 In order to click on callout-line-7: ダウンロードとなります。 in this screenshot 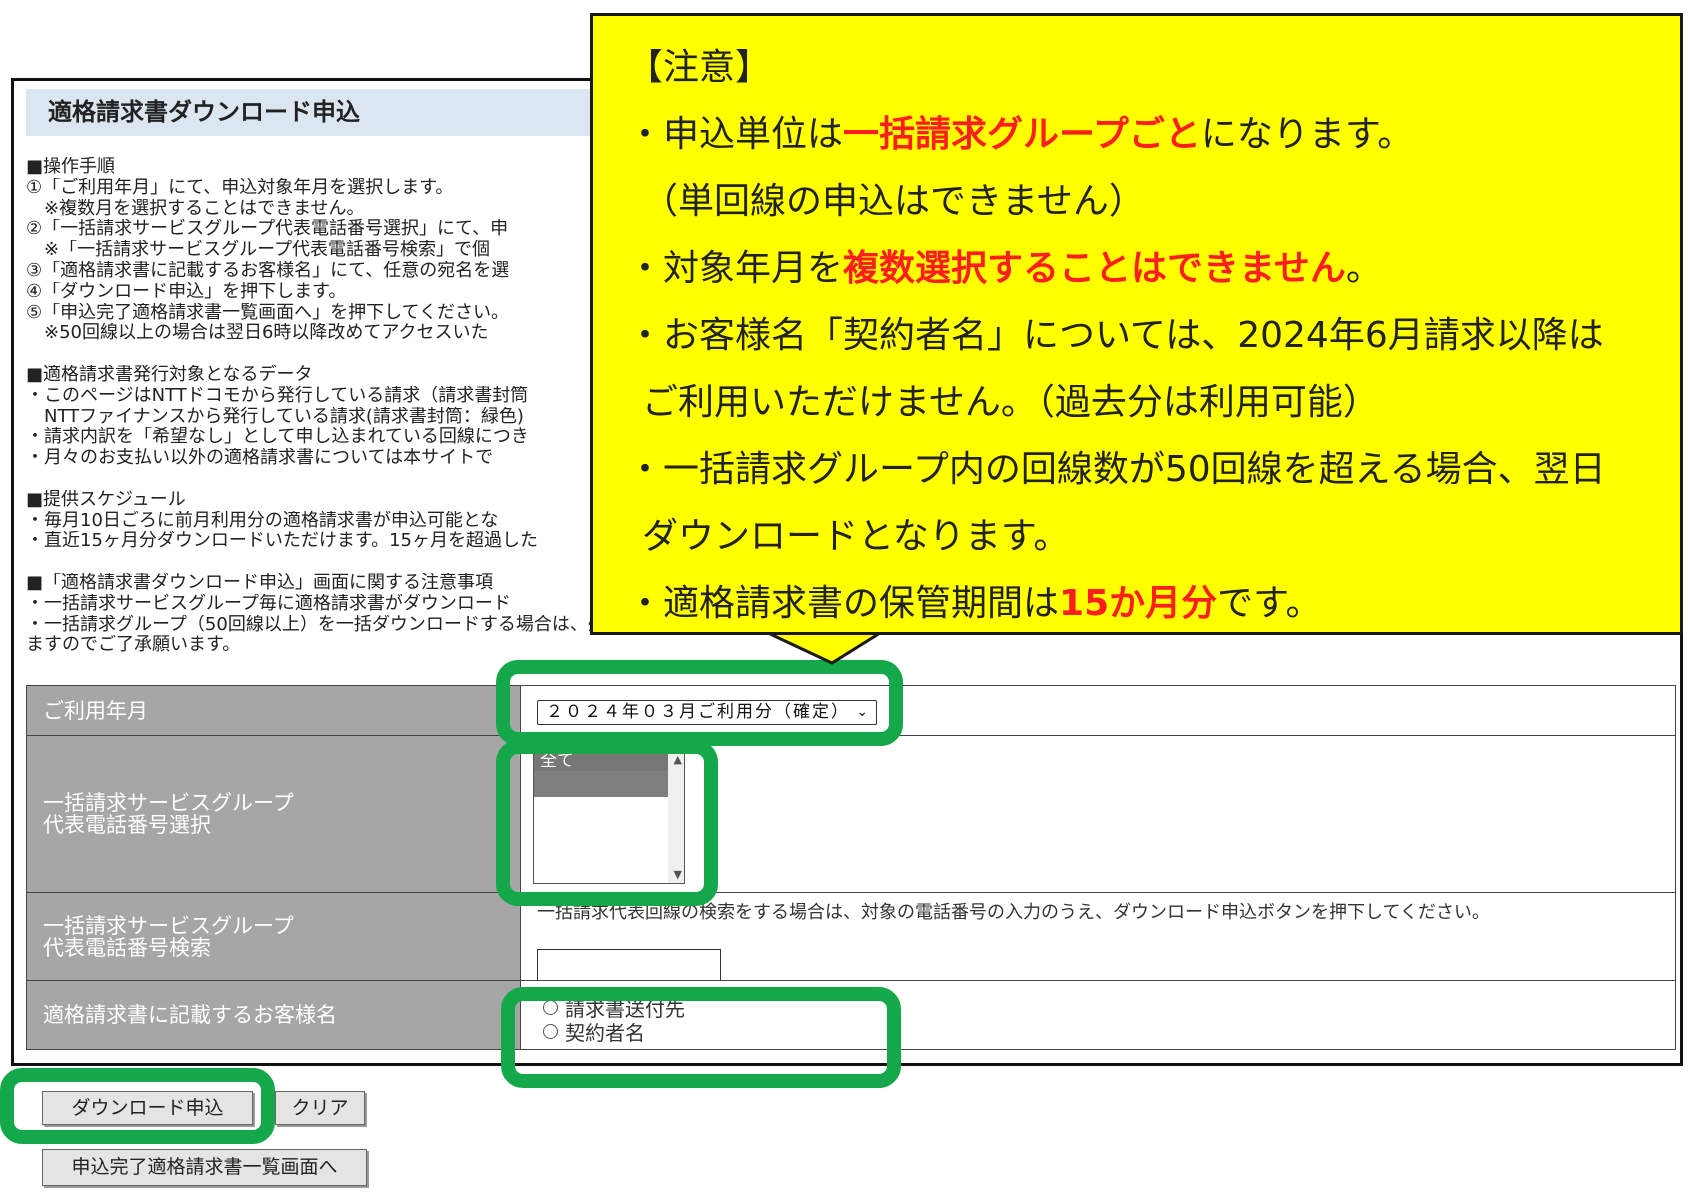, I will do `click(856, 536)`.